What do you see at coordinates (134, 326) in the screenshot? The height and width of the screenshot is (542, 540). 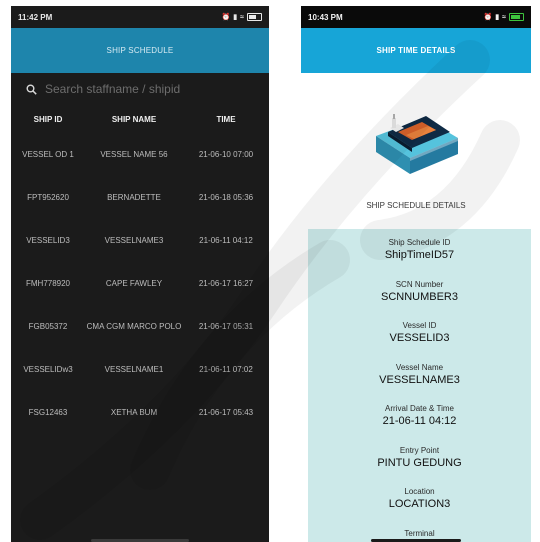 I see `ship-name-cell: CMA CGM MARCO POLO` at bounding box center [134, 326].